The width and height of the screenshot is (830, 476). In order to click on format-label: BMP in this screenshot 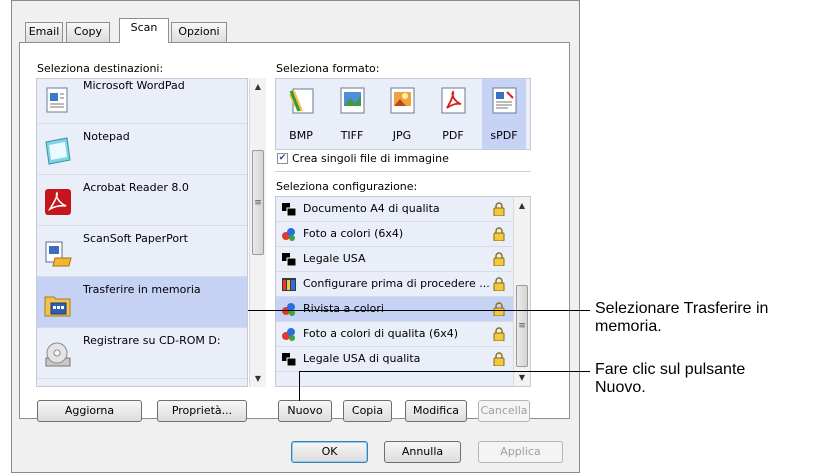, I will do `click(301, 135)`.